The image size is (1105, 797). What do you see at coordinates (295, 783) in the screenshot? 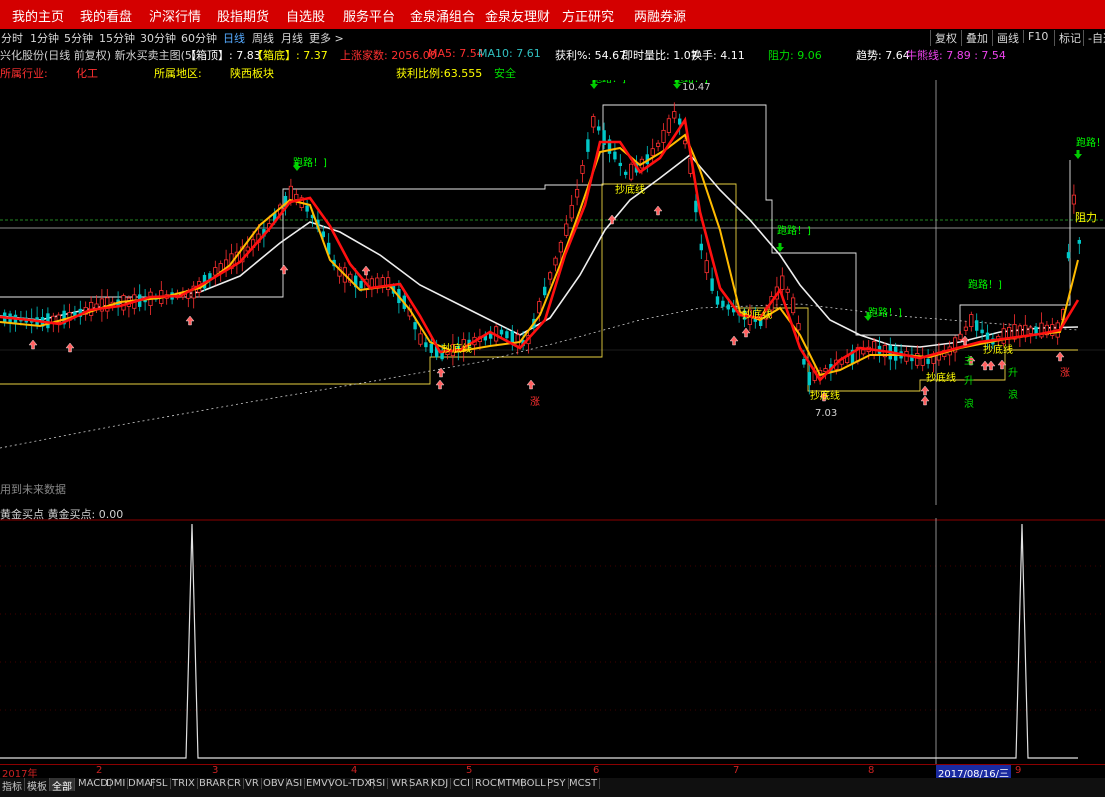
I see `tab-asi: ASI` at bounding box center [295, 783].